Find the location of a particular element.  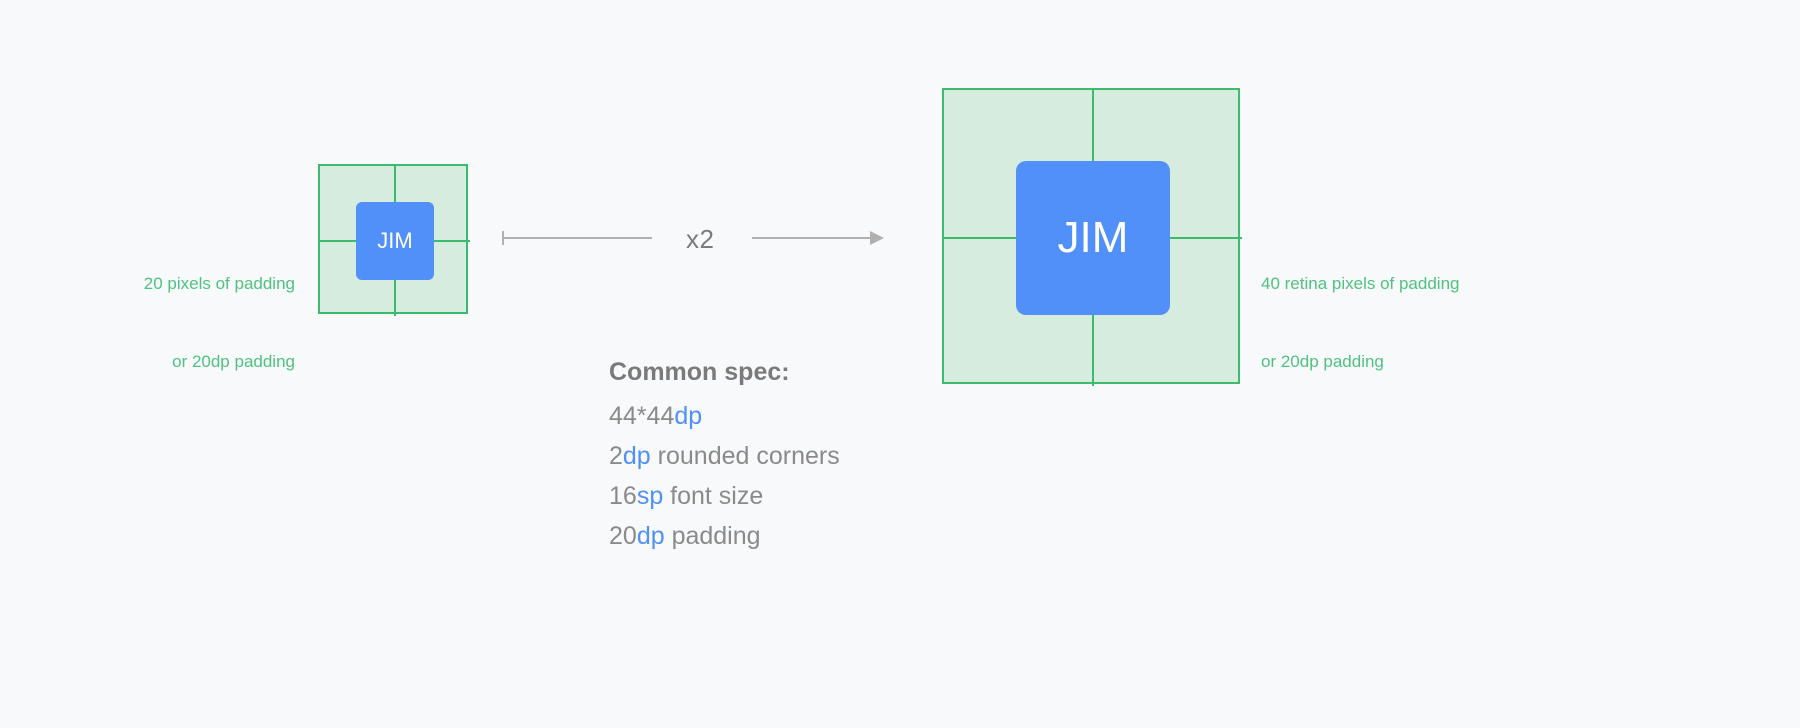

small-guide-line-top is located at coordinates (395, 185).